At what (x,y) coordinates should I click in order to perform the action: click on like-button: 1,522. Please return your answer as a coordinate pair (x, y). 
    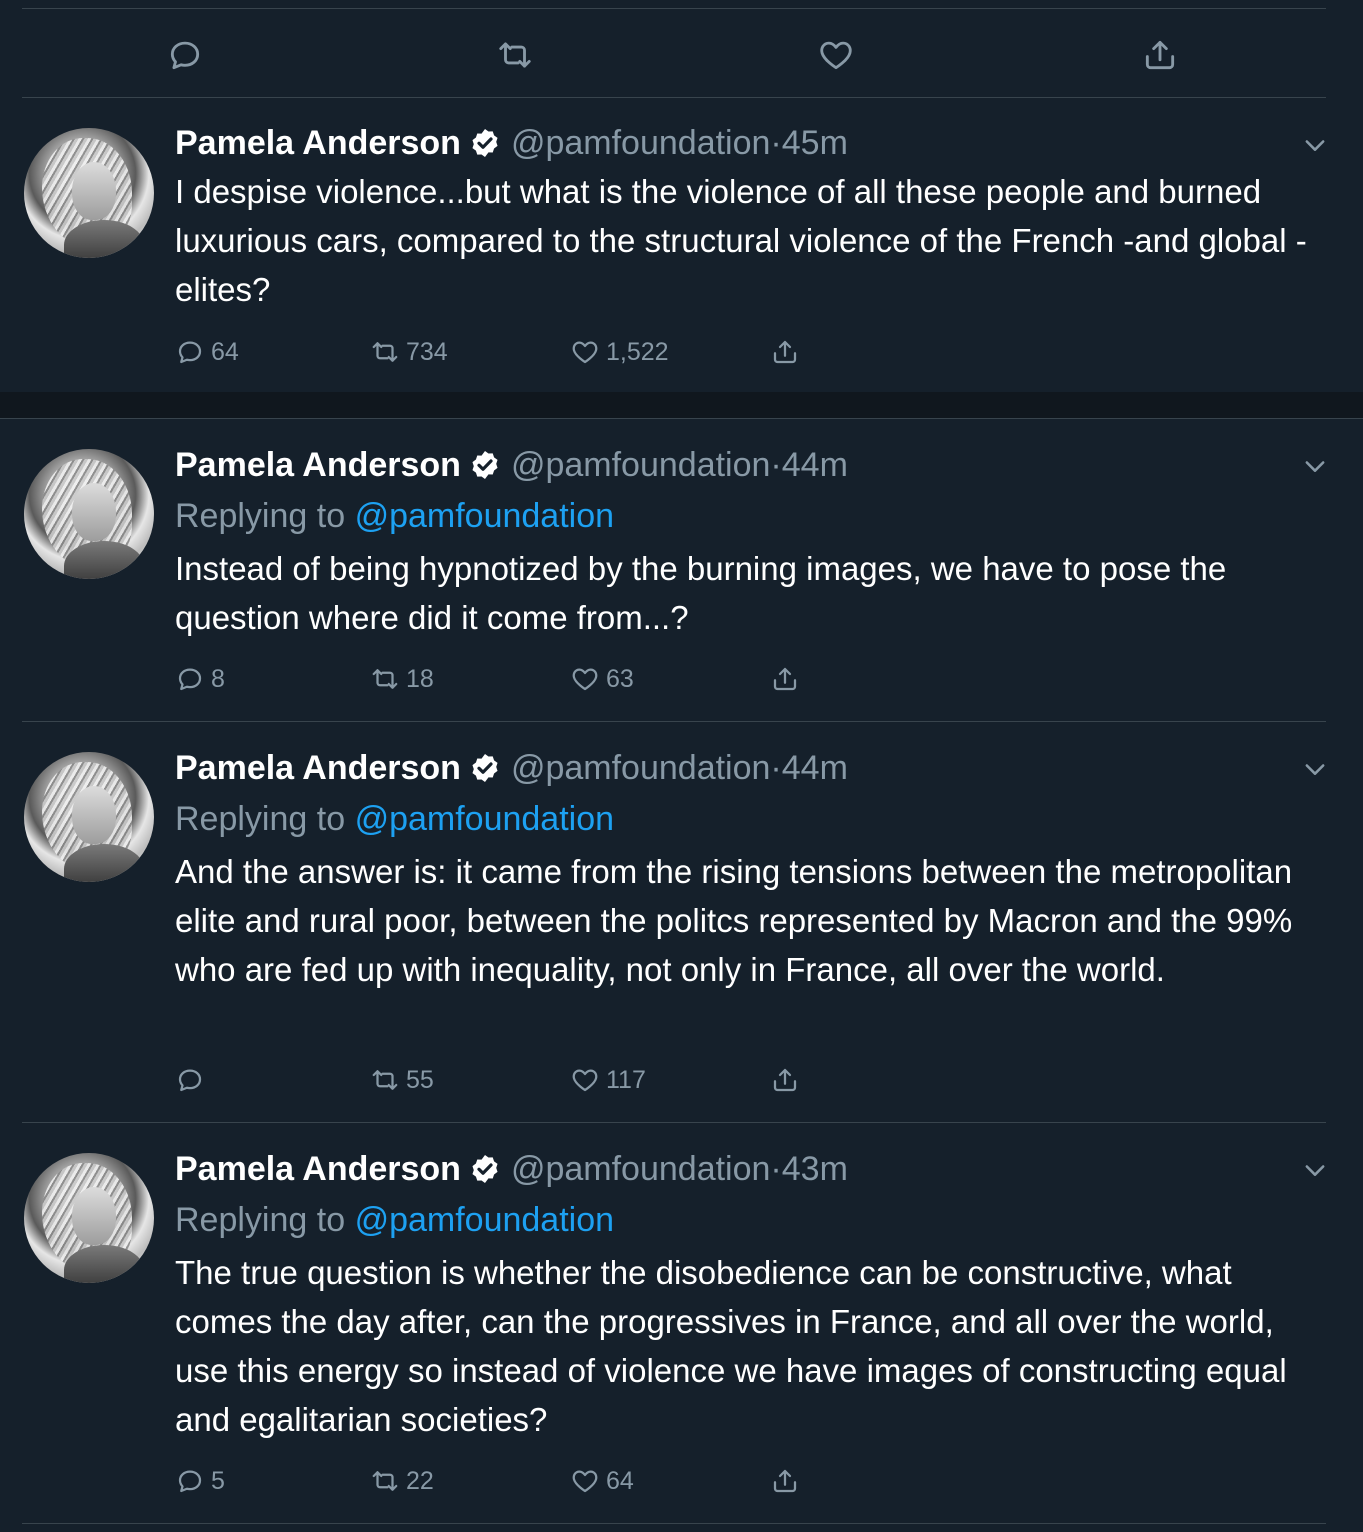
    Looking at the image, I should click on (619, 352).